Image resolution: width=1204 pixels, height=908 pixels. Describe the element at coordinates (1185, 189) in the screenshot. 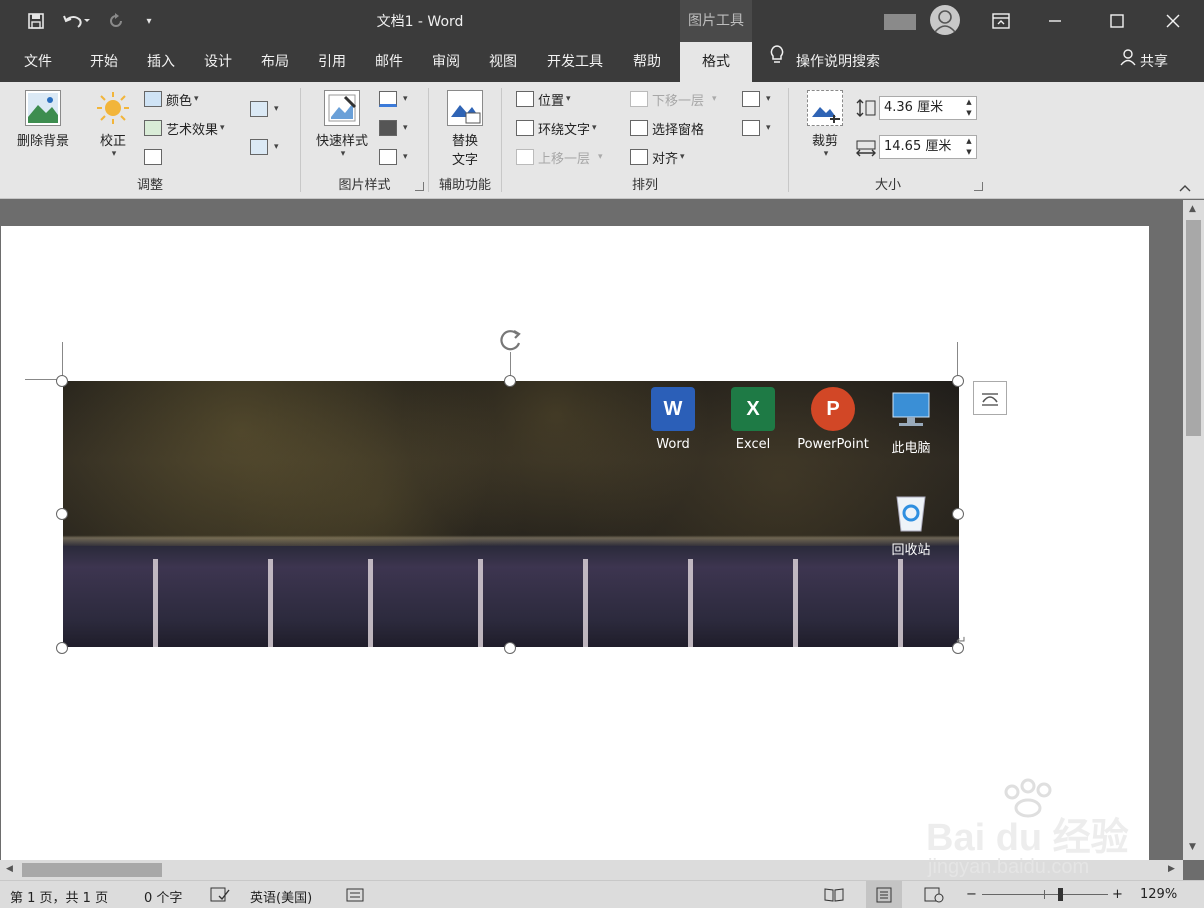

I see `collapse-ribbon-icon` at that location.